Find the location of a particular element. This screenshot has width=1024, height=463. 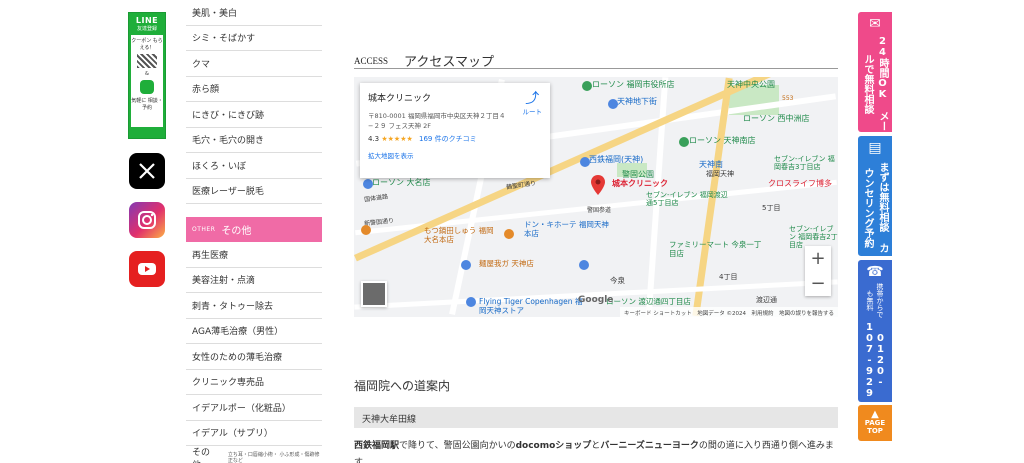

sidebar-item-ideal-po: イデアルポー（化粧品） is located at coordinates (254, 408).